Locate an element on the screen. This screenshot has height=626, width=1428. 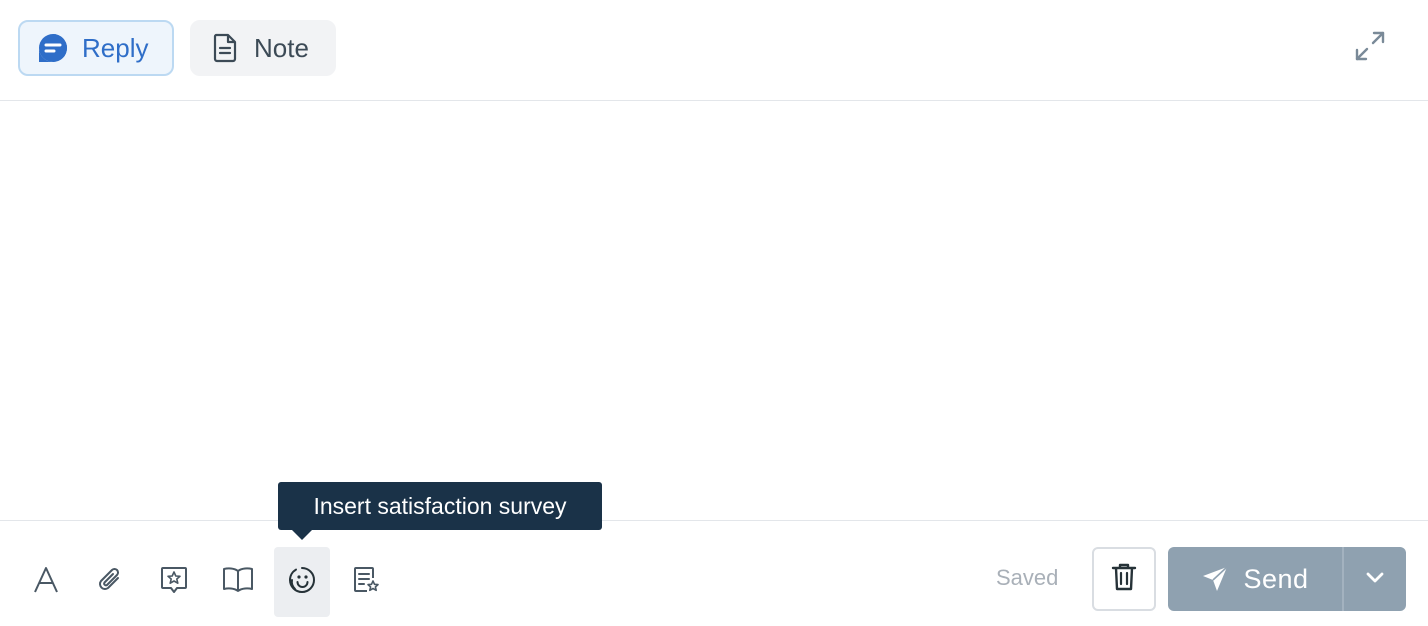
saved-reply-button is located at coordinates (366, 582).